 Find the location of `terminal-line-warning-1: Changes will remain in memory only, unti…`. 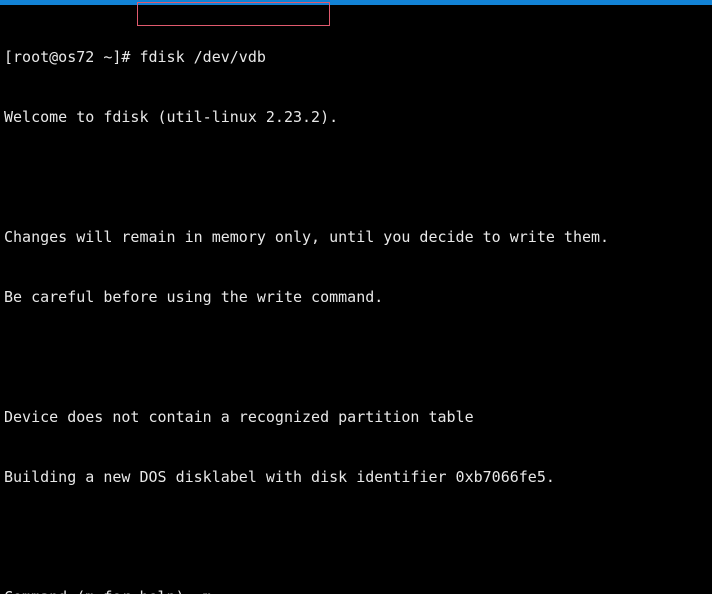

terminal-line-warning-1: Changes will remain in memory only, unti… is located at coordinates (307, 237).